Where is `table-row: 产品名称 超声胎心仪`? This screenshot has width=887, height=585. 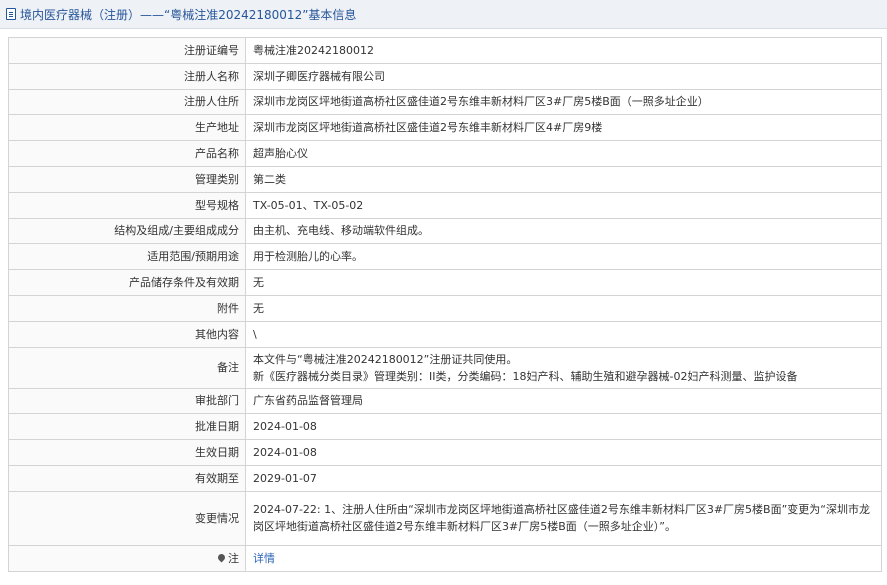
table-row: 产品名称 超声胎心仪 is located at coordinates (445, 153).